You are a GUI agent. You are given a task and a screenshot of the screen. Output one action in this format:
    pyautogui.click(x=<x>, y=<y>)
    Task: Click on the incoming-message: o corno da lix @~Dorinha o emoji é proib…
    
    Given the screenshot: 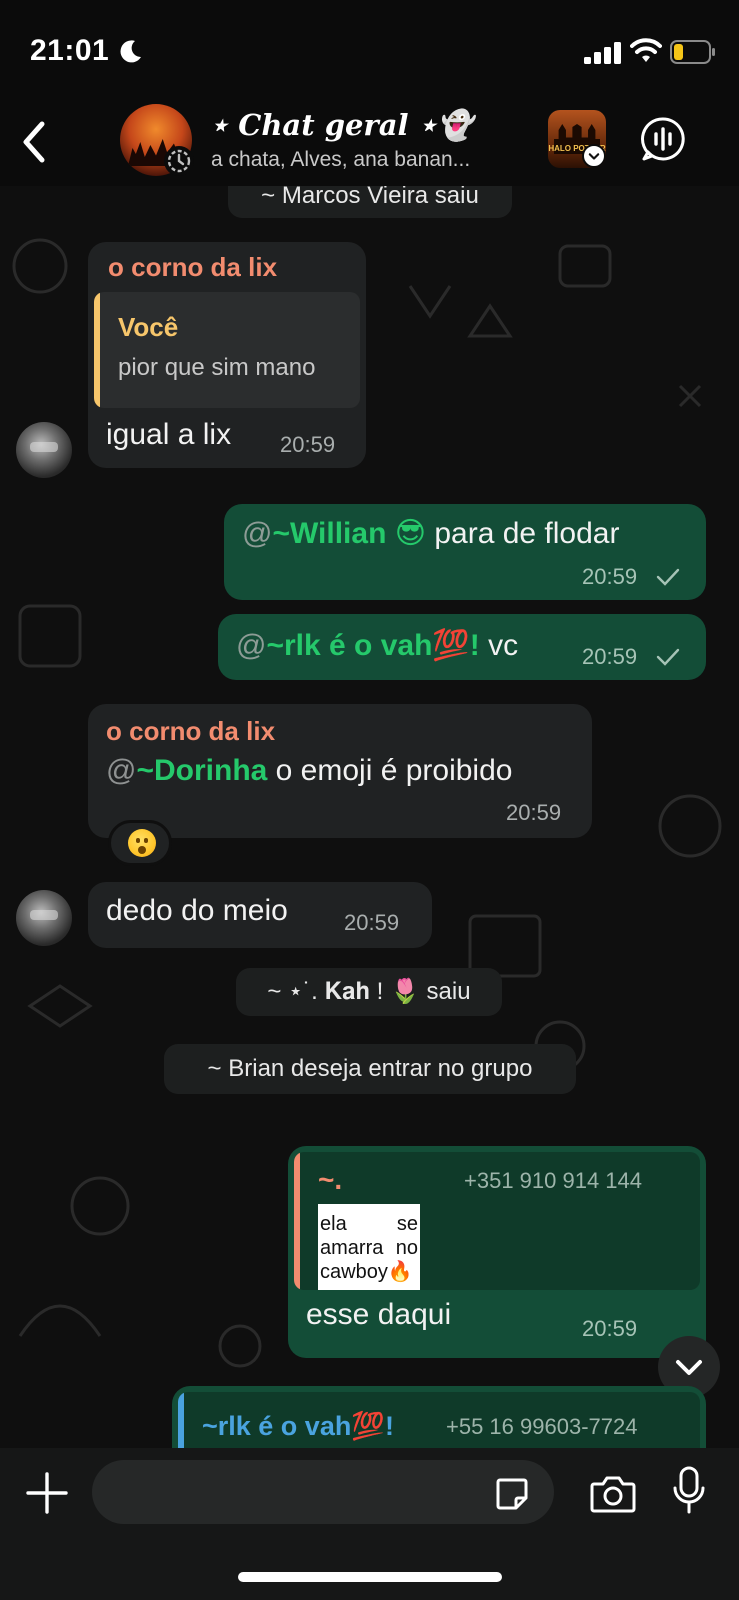 What is the action you would take?
    pyautogui.click(x=340, y=771)
    